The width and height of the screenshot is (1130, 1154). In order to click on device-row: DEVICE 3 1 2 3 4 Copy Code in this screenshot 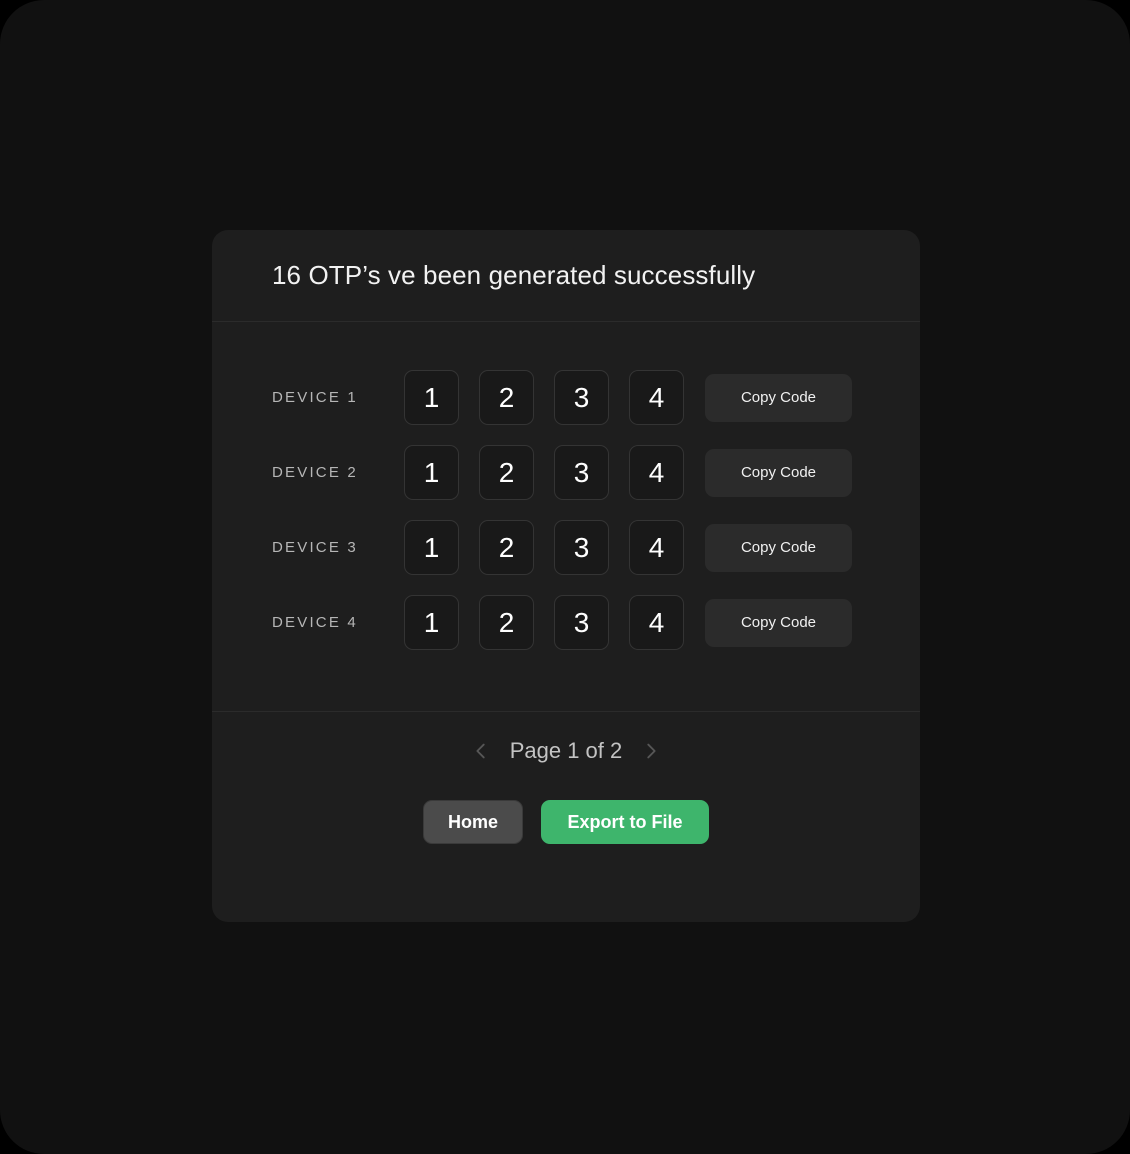, I will do `click(566, 547)`.